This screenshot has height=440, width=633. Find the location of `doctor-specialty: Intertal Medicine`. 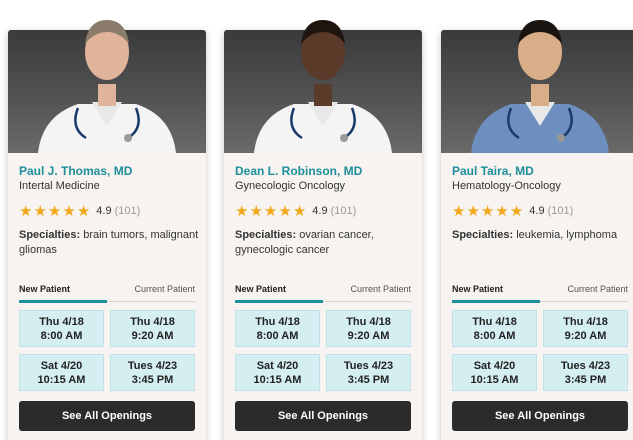

doctor-specialty: Intertal Medicine is located at coordinates (59, 186).